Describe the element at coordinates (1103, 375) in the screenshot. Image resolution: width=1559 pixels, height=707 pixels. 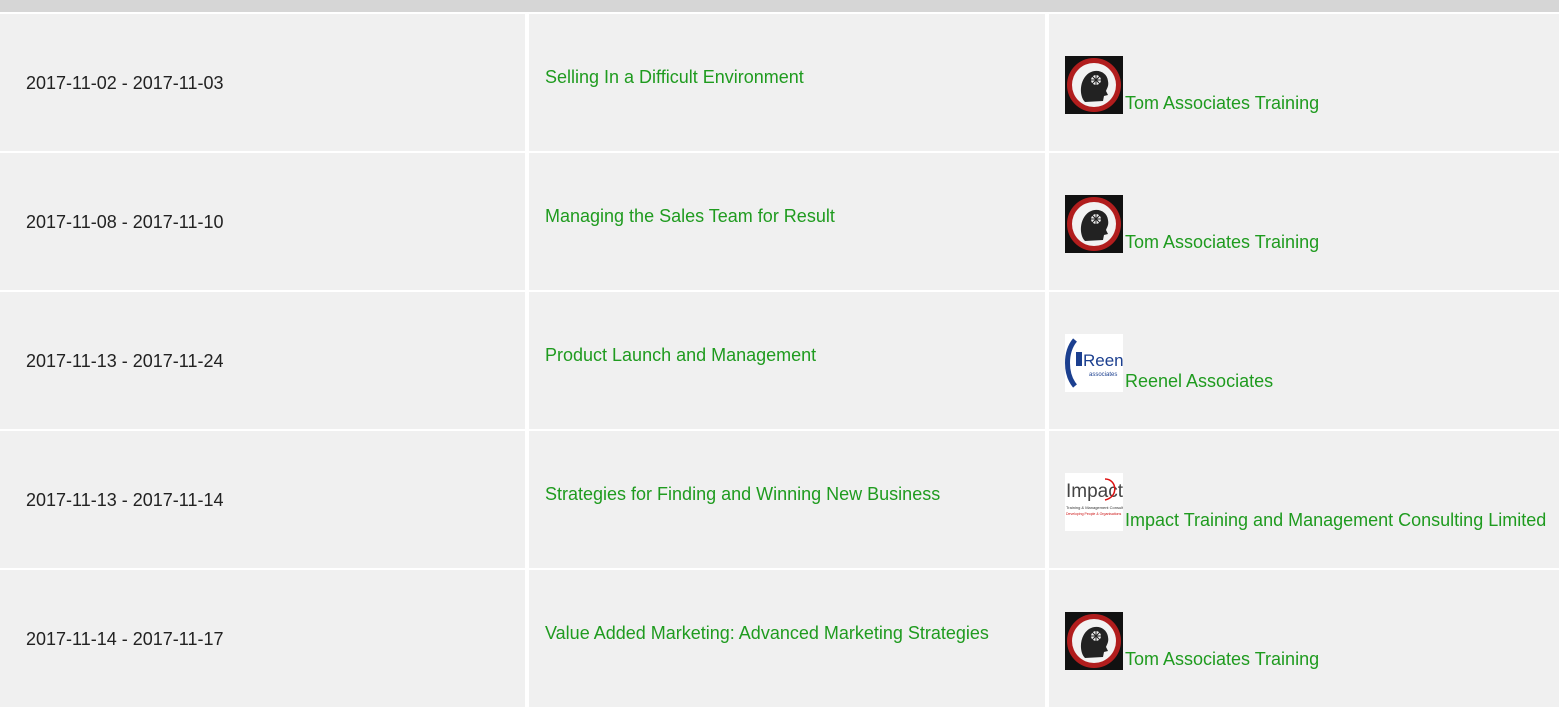
I see `logo-subtext: associates` at that location.